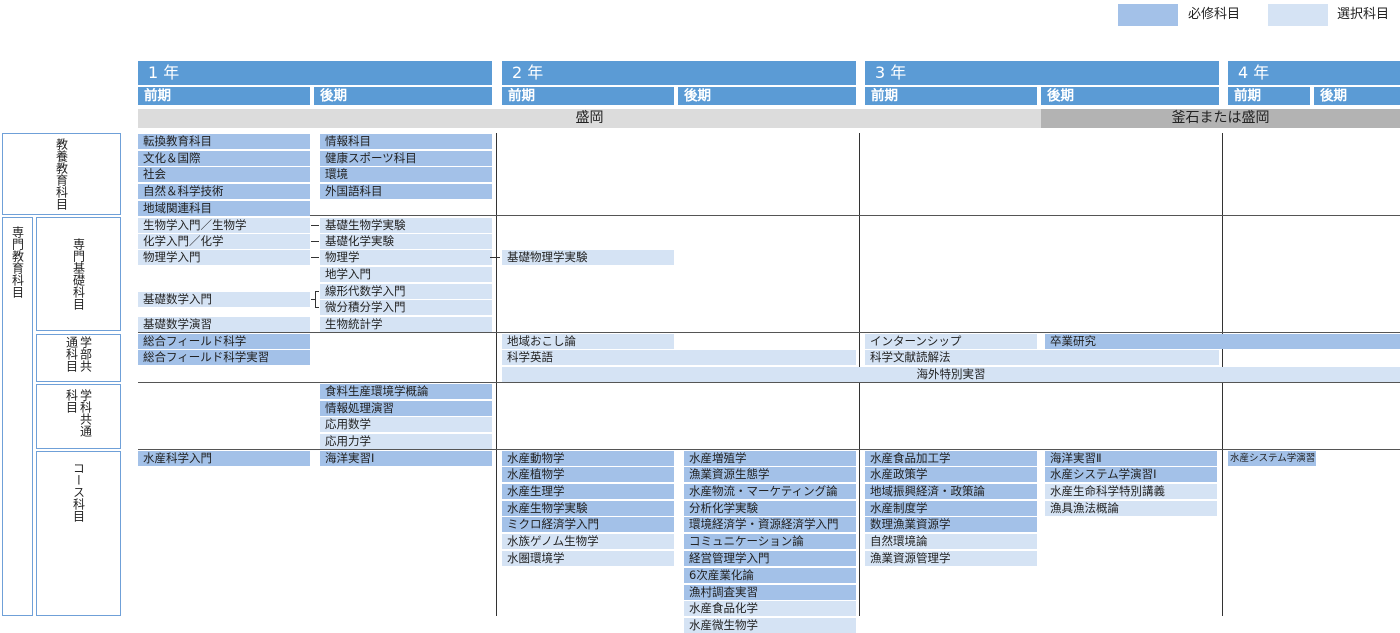  What do you see at coordinates (224, 158) in the screenshot?
I see `course-cell: 文化＆国際` at bounding box center [224, 158].